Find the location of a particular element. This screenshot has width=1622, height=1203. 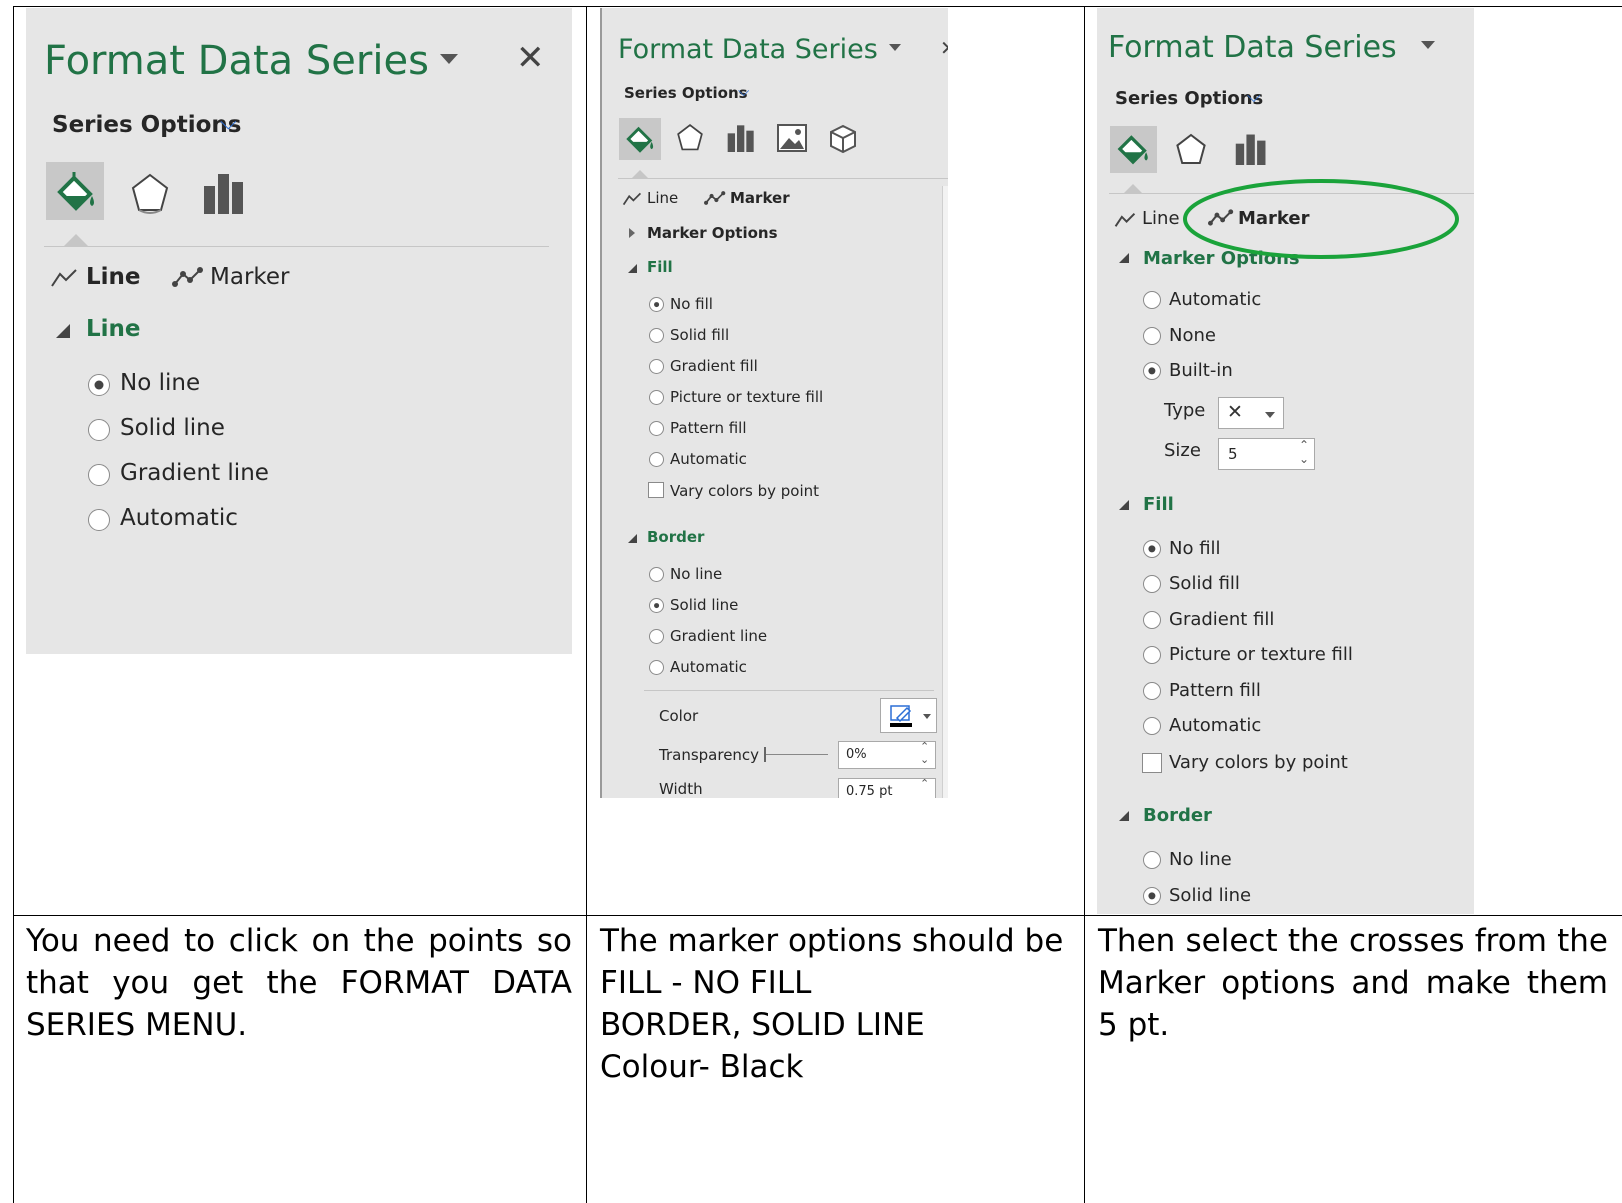

scrollbar is located at coordinates (945, 492).